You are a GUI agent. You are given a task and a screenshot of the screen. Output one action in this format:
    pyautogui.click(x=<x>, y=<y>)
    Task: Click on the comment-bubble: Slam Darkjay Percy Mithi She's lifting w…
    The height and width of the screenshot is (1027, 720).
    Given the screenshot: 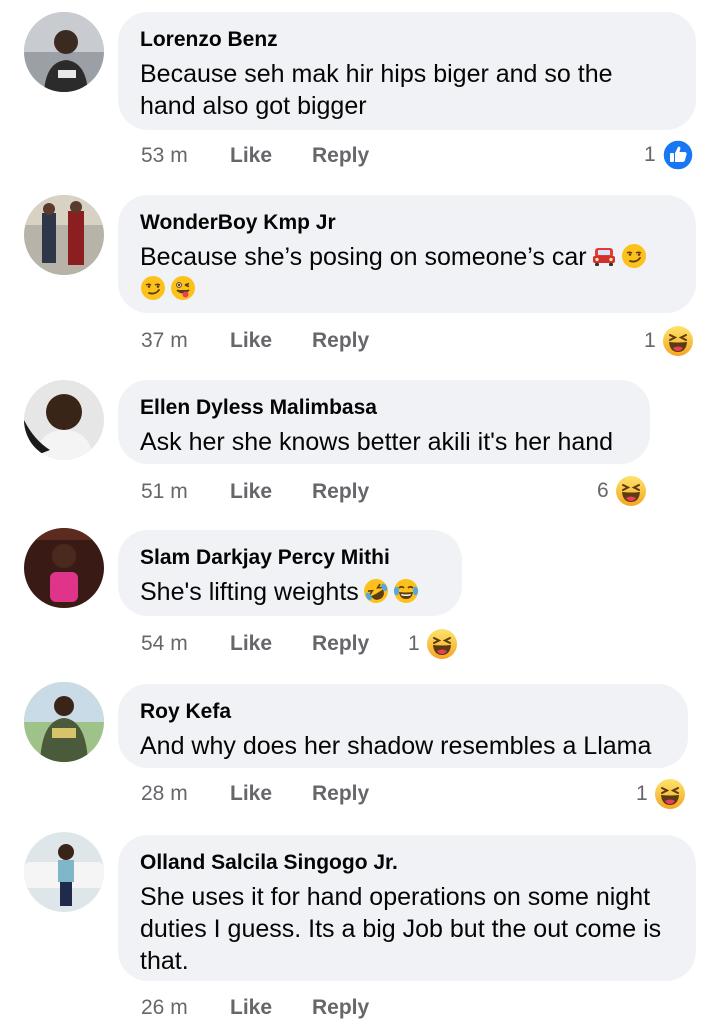 What is the action you would take?
    pyautogui.click(x=290, y=573)
    